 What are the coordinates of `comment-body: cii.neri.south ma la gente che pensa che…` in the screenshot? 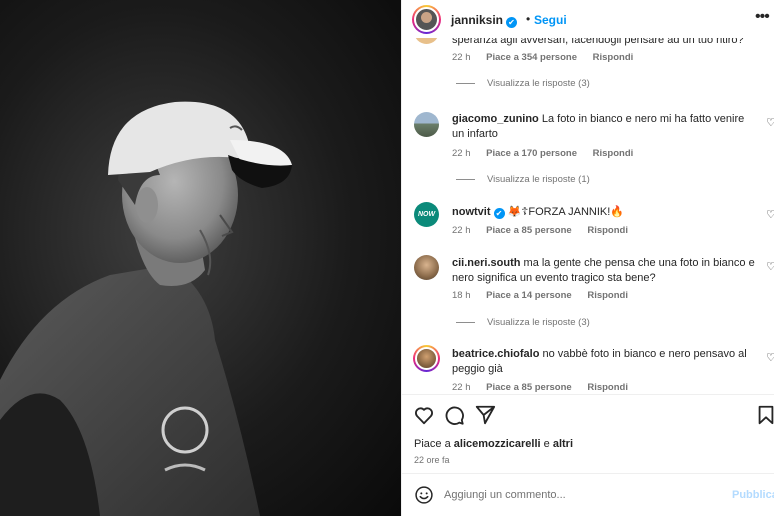 It's located at (604, 271).